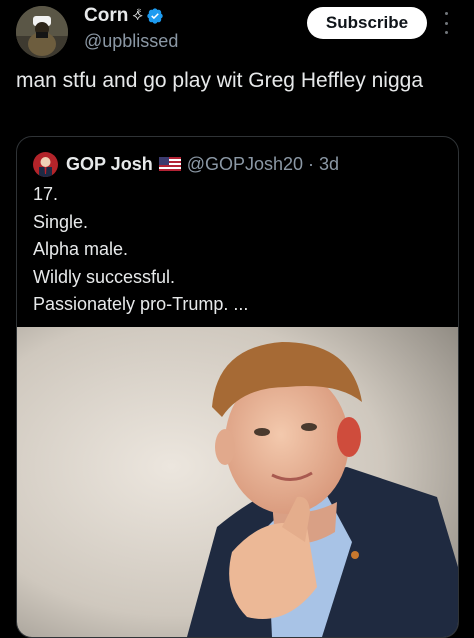  I want to click on quote-timestamp: 3d, so click(329, 164).